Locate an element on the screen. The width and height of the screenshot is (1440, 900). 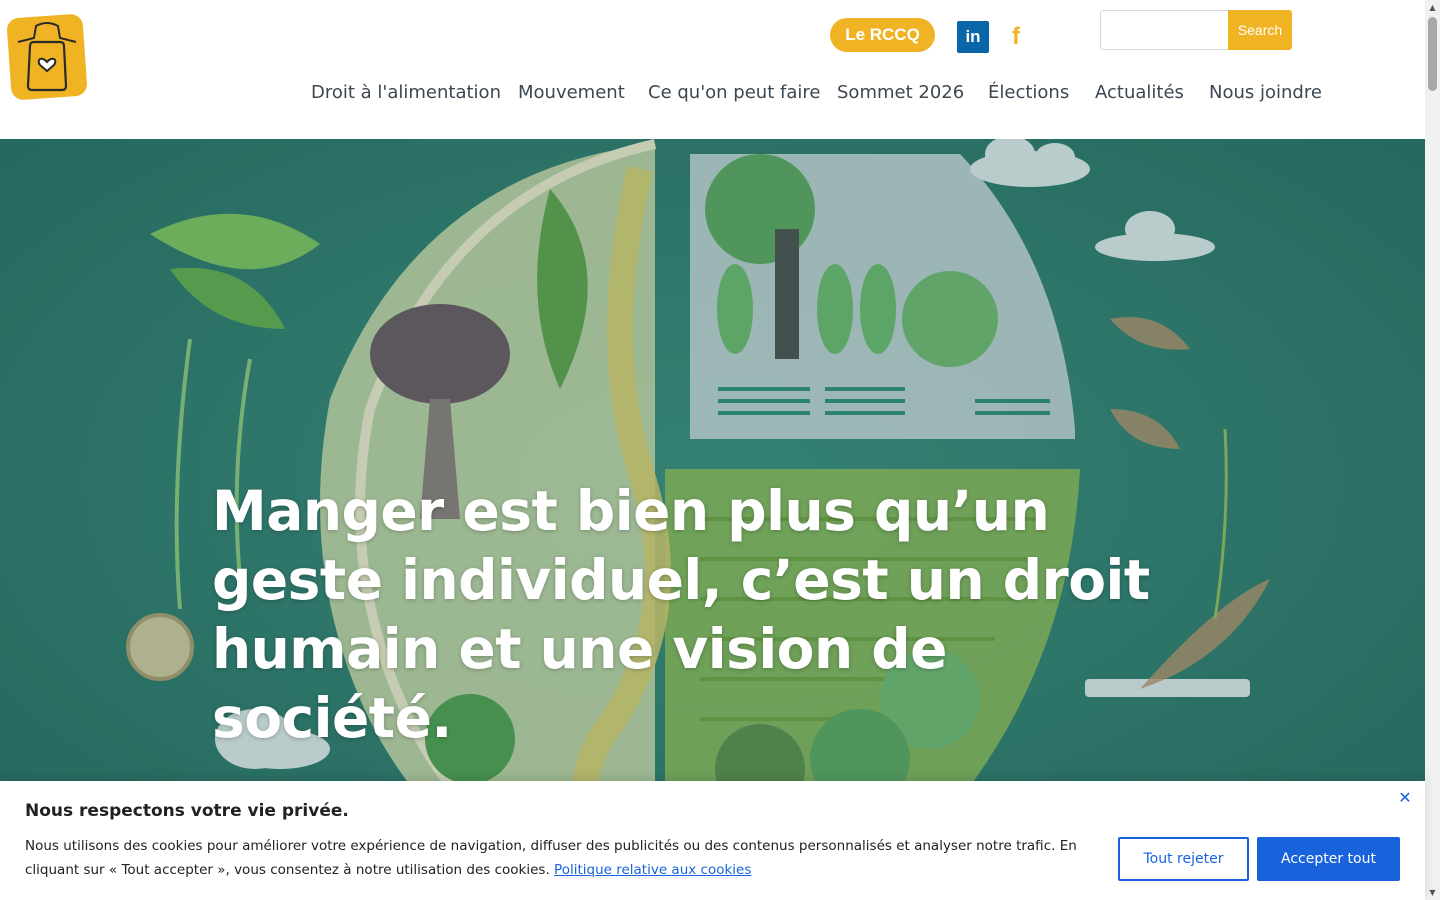
nav-item-ce-quon-peut-faire: Ce qu'on peut faire is located at coordinates (734, 92).